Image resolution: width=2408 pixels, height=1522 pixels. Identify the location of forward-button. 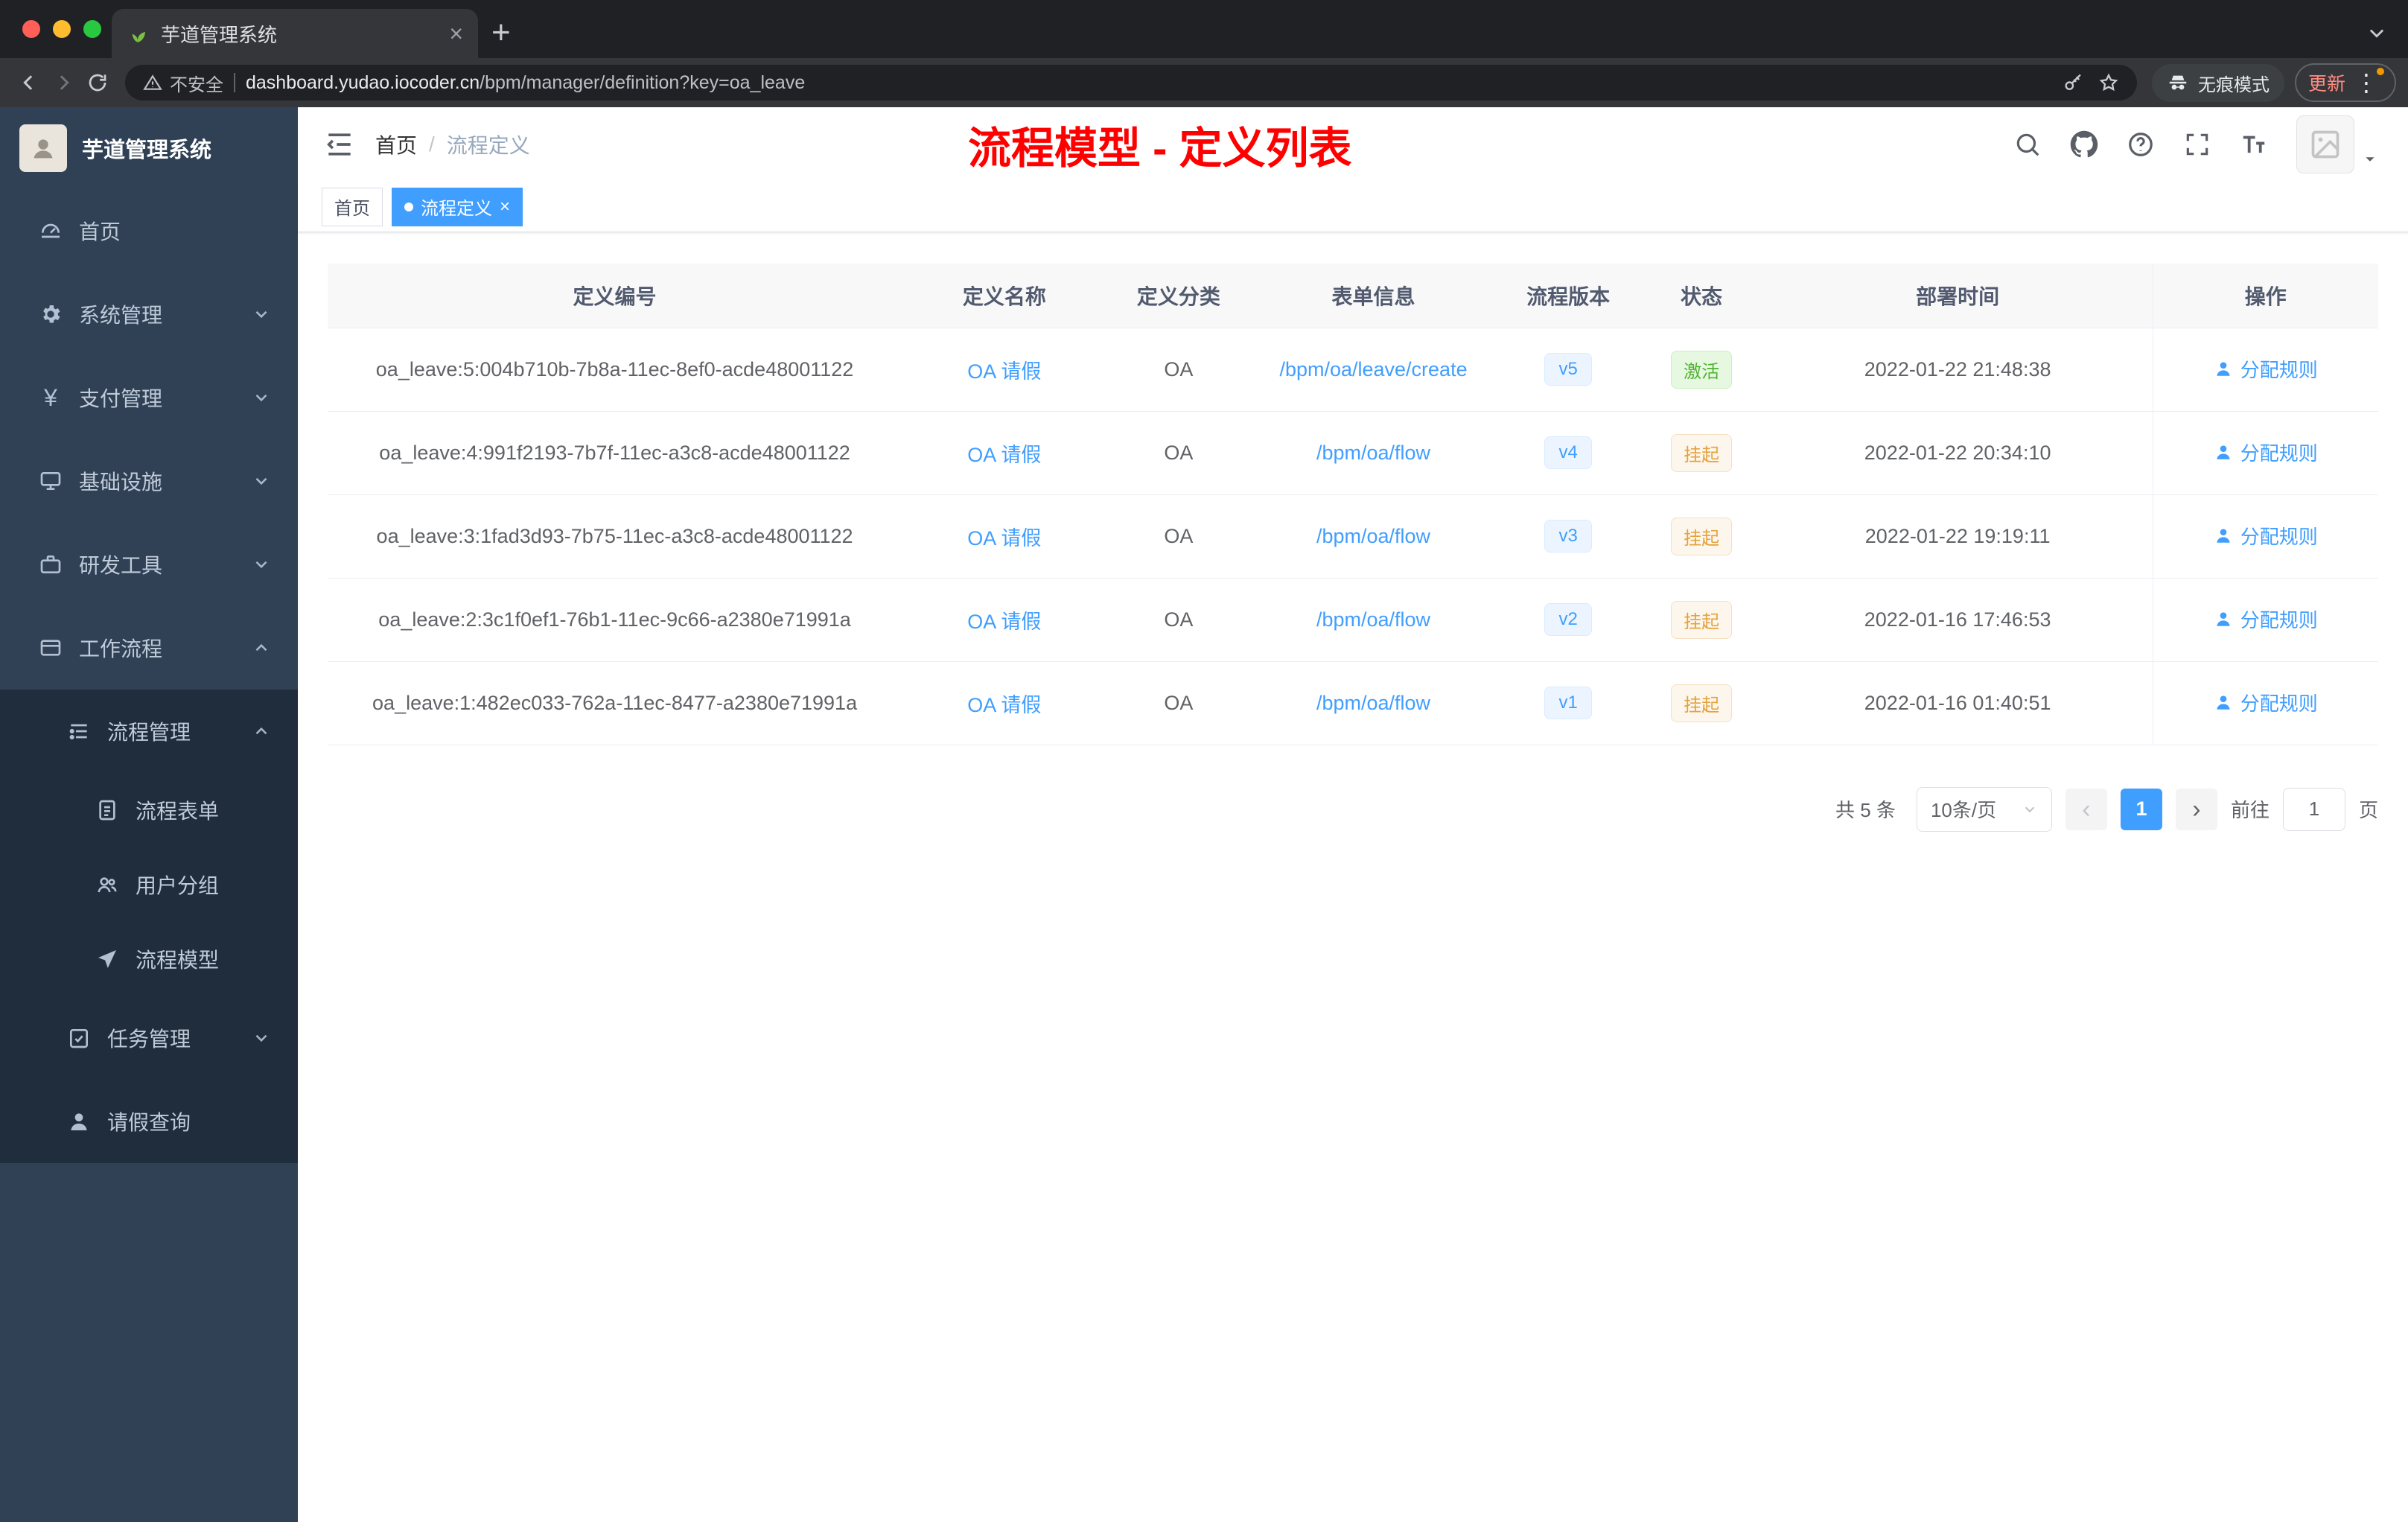
(63, 83).